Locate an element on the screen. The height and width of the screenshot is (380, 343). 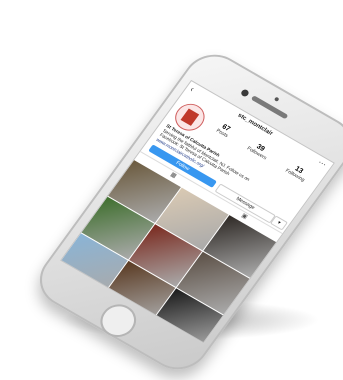
stat-followers: 39 Followers is located at coordinates (259, 150).